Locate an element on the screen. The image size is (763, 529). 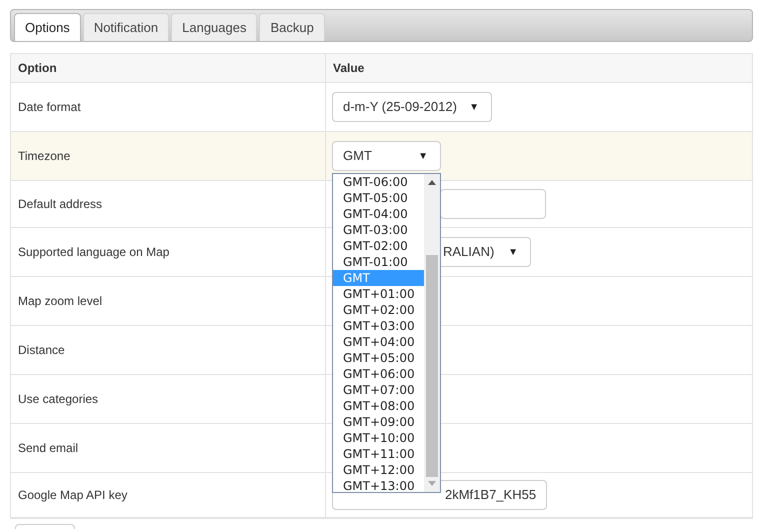
option-label: Timezone is located at coordinates (44, 156).